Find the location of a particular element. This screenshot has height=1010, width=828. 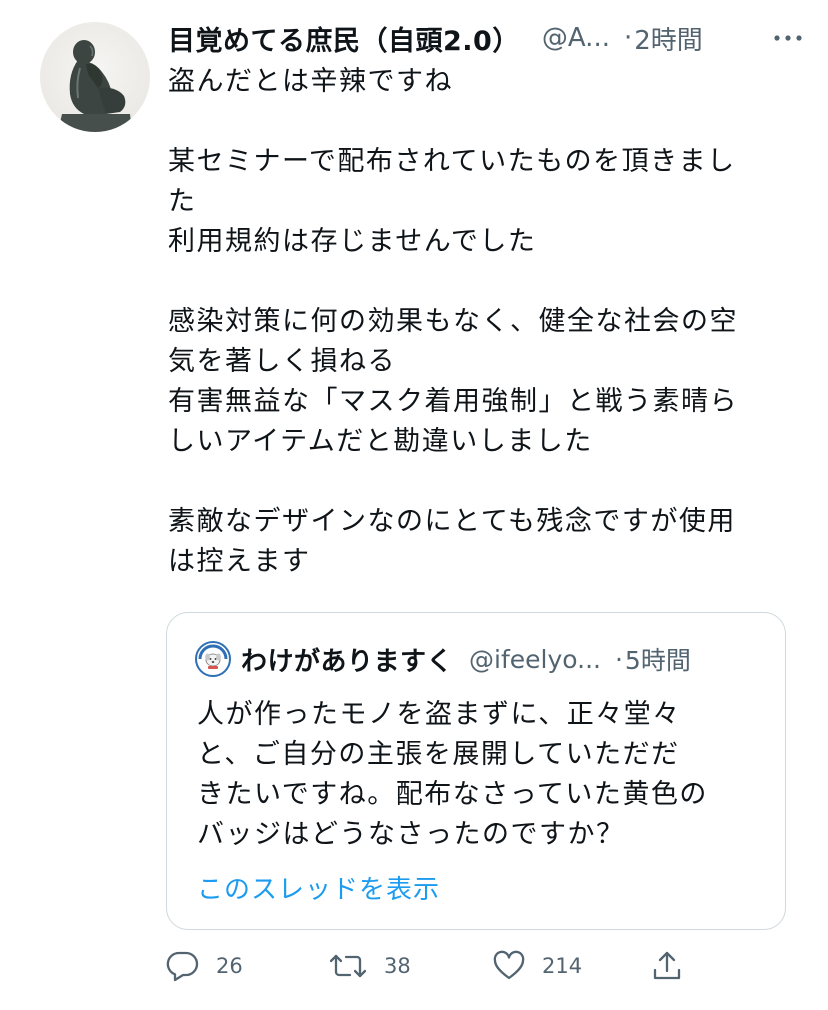

like-button: 214 is located at coordinates (537, 966).